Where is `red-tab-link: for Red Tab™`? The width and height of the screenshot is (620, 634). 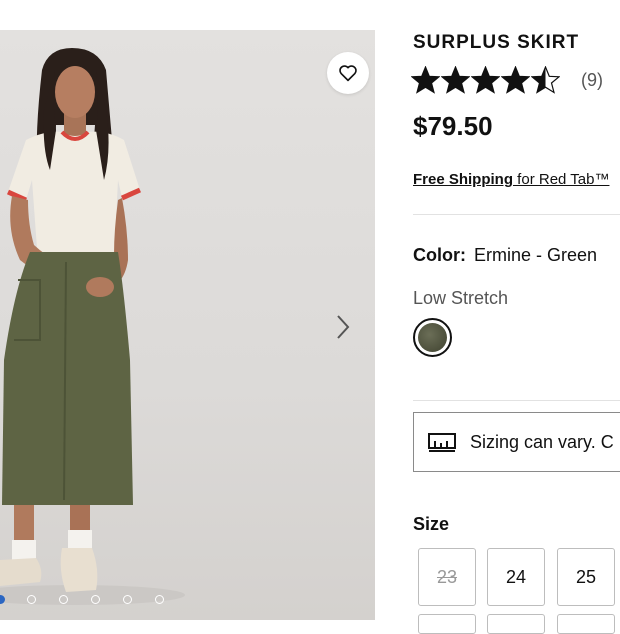
red-tab-link: for Red Tab™ is located at coordinates (561, 179).